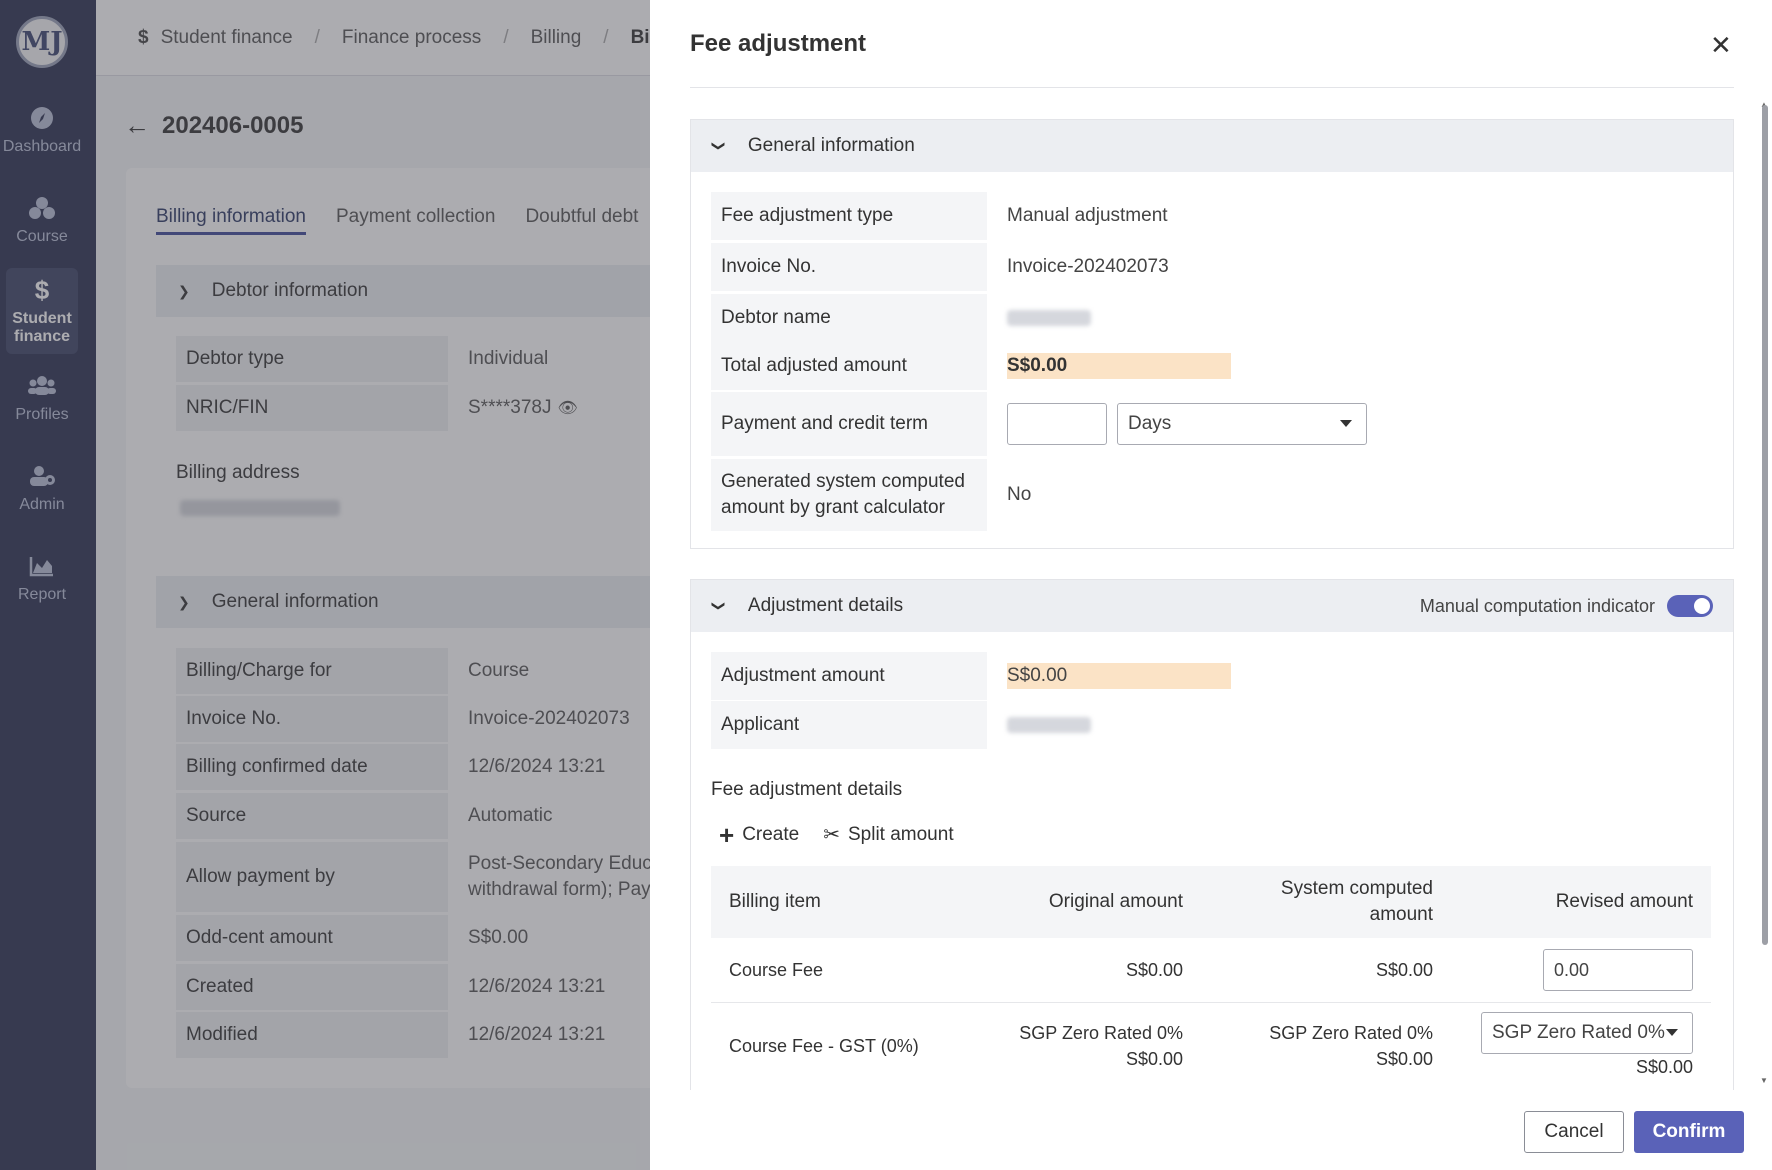 The width and height of the screenshot is (1772, 1170). Describe the element at coordinates (727, 834) in the screenshot. I see `plus-icon: +` at that location.